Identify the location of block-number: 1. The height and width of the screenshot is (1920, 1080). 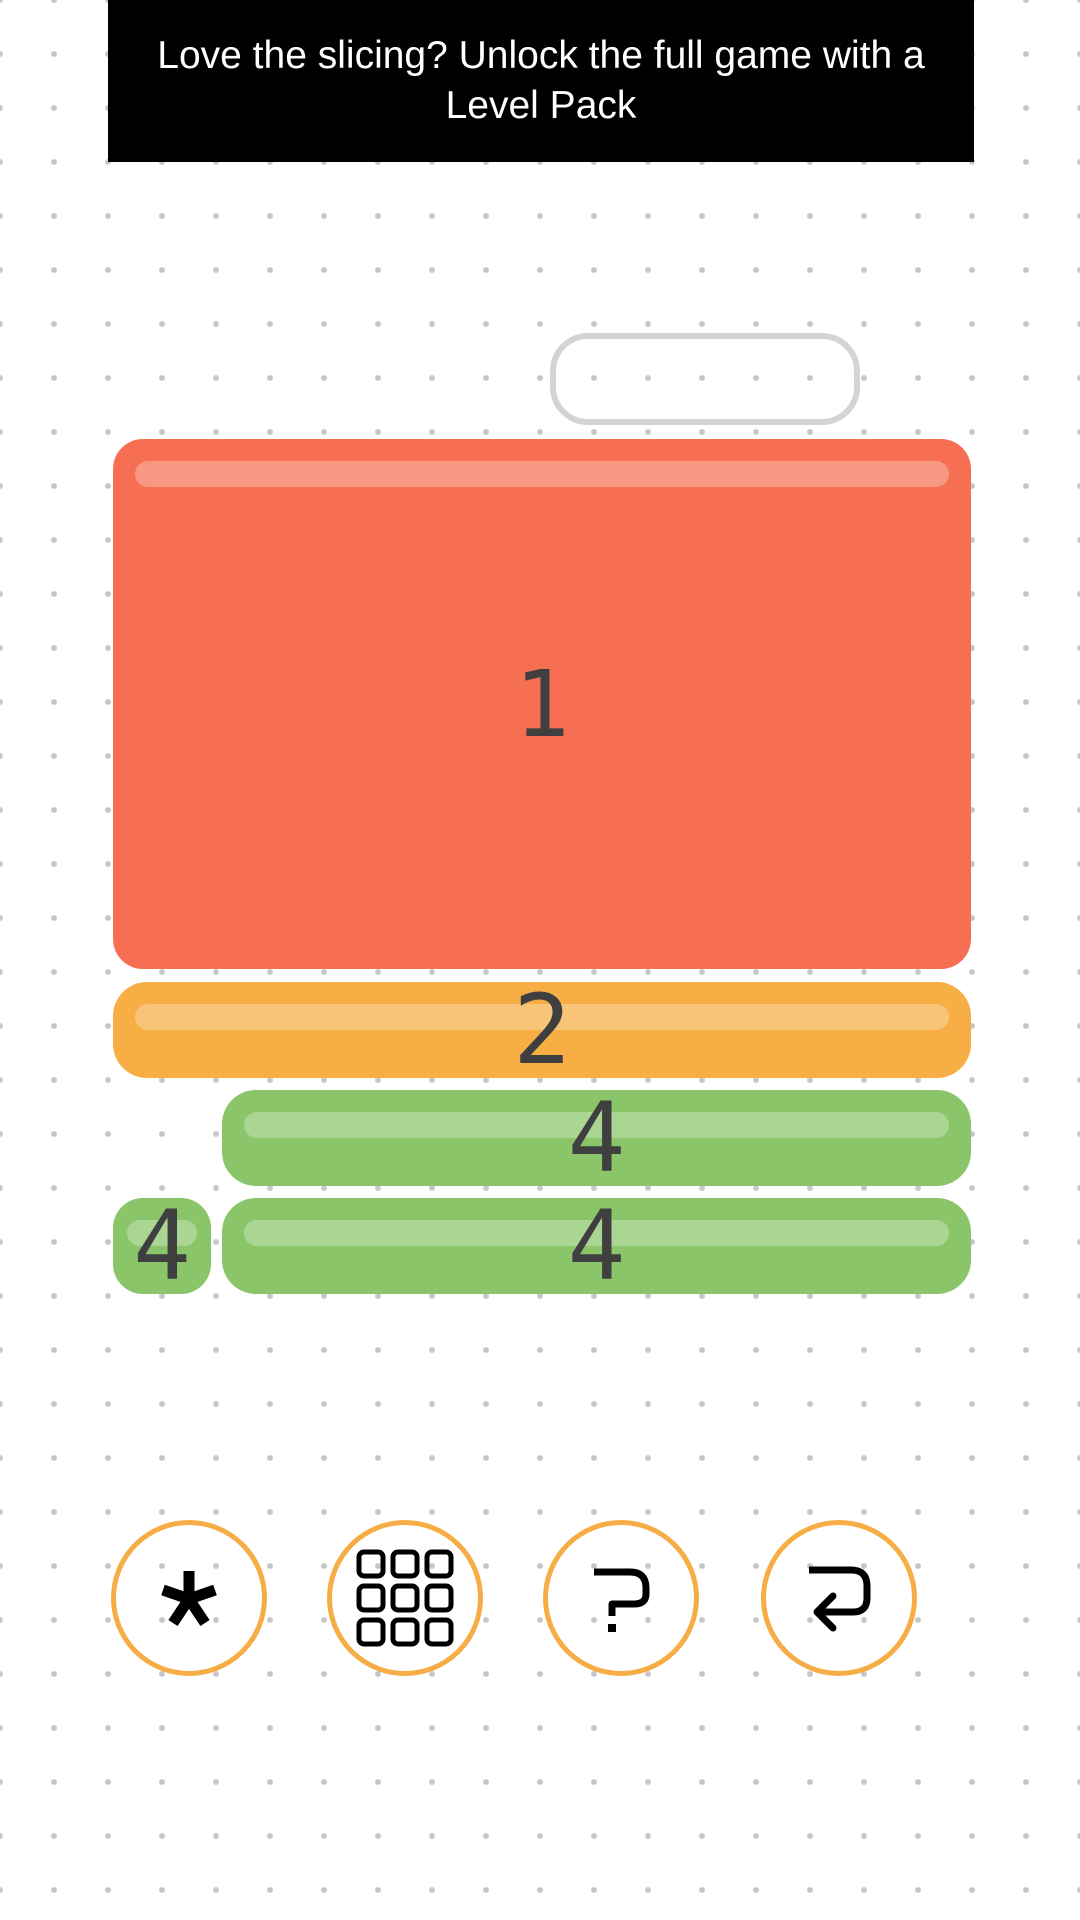
(542, 704).